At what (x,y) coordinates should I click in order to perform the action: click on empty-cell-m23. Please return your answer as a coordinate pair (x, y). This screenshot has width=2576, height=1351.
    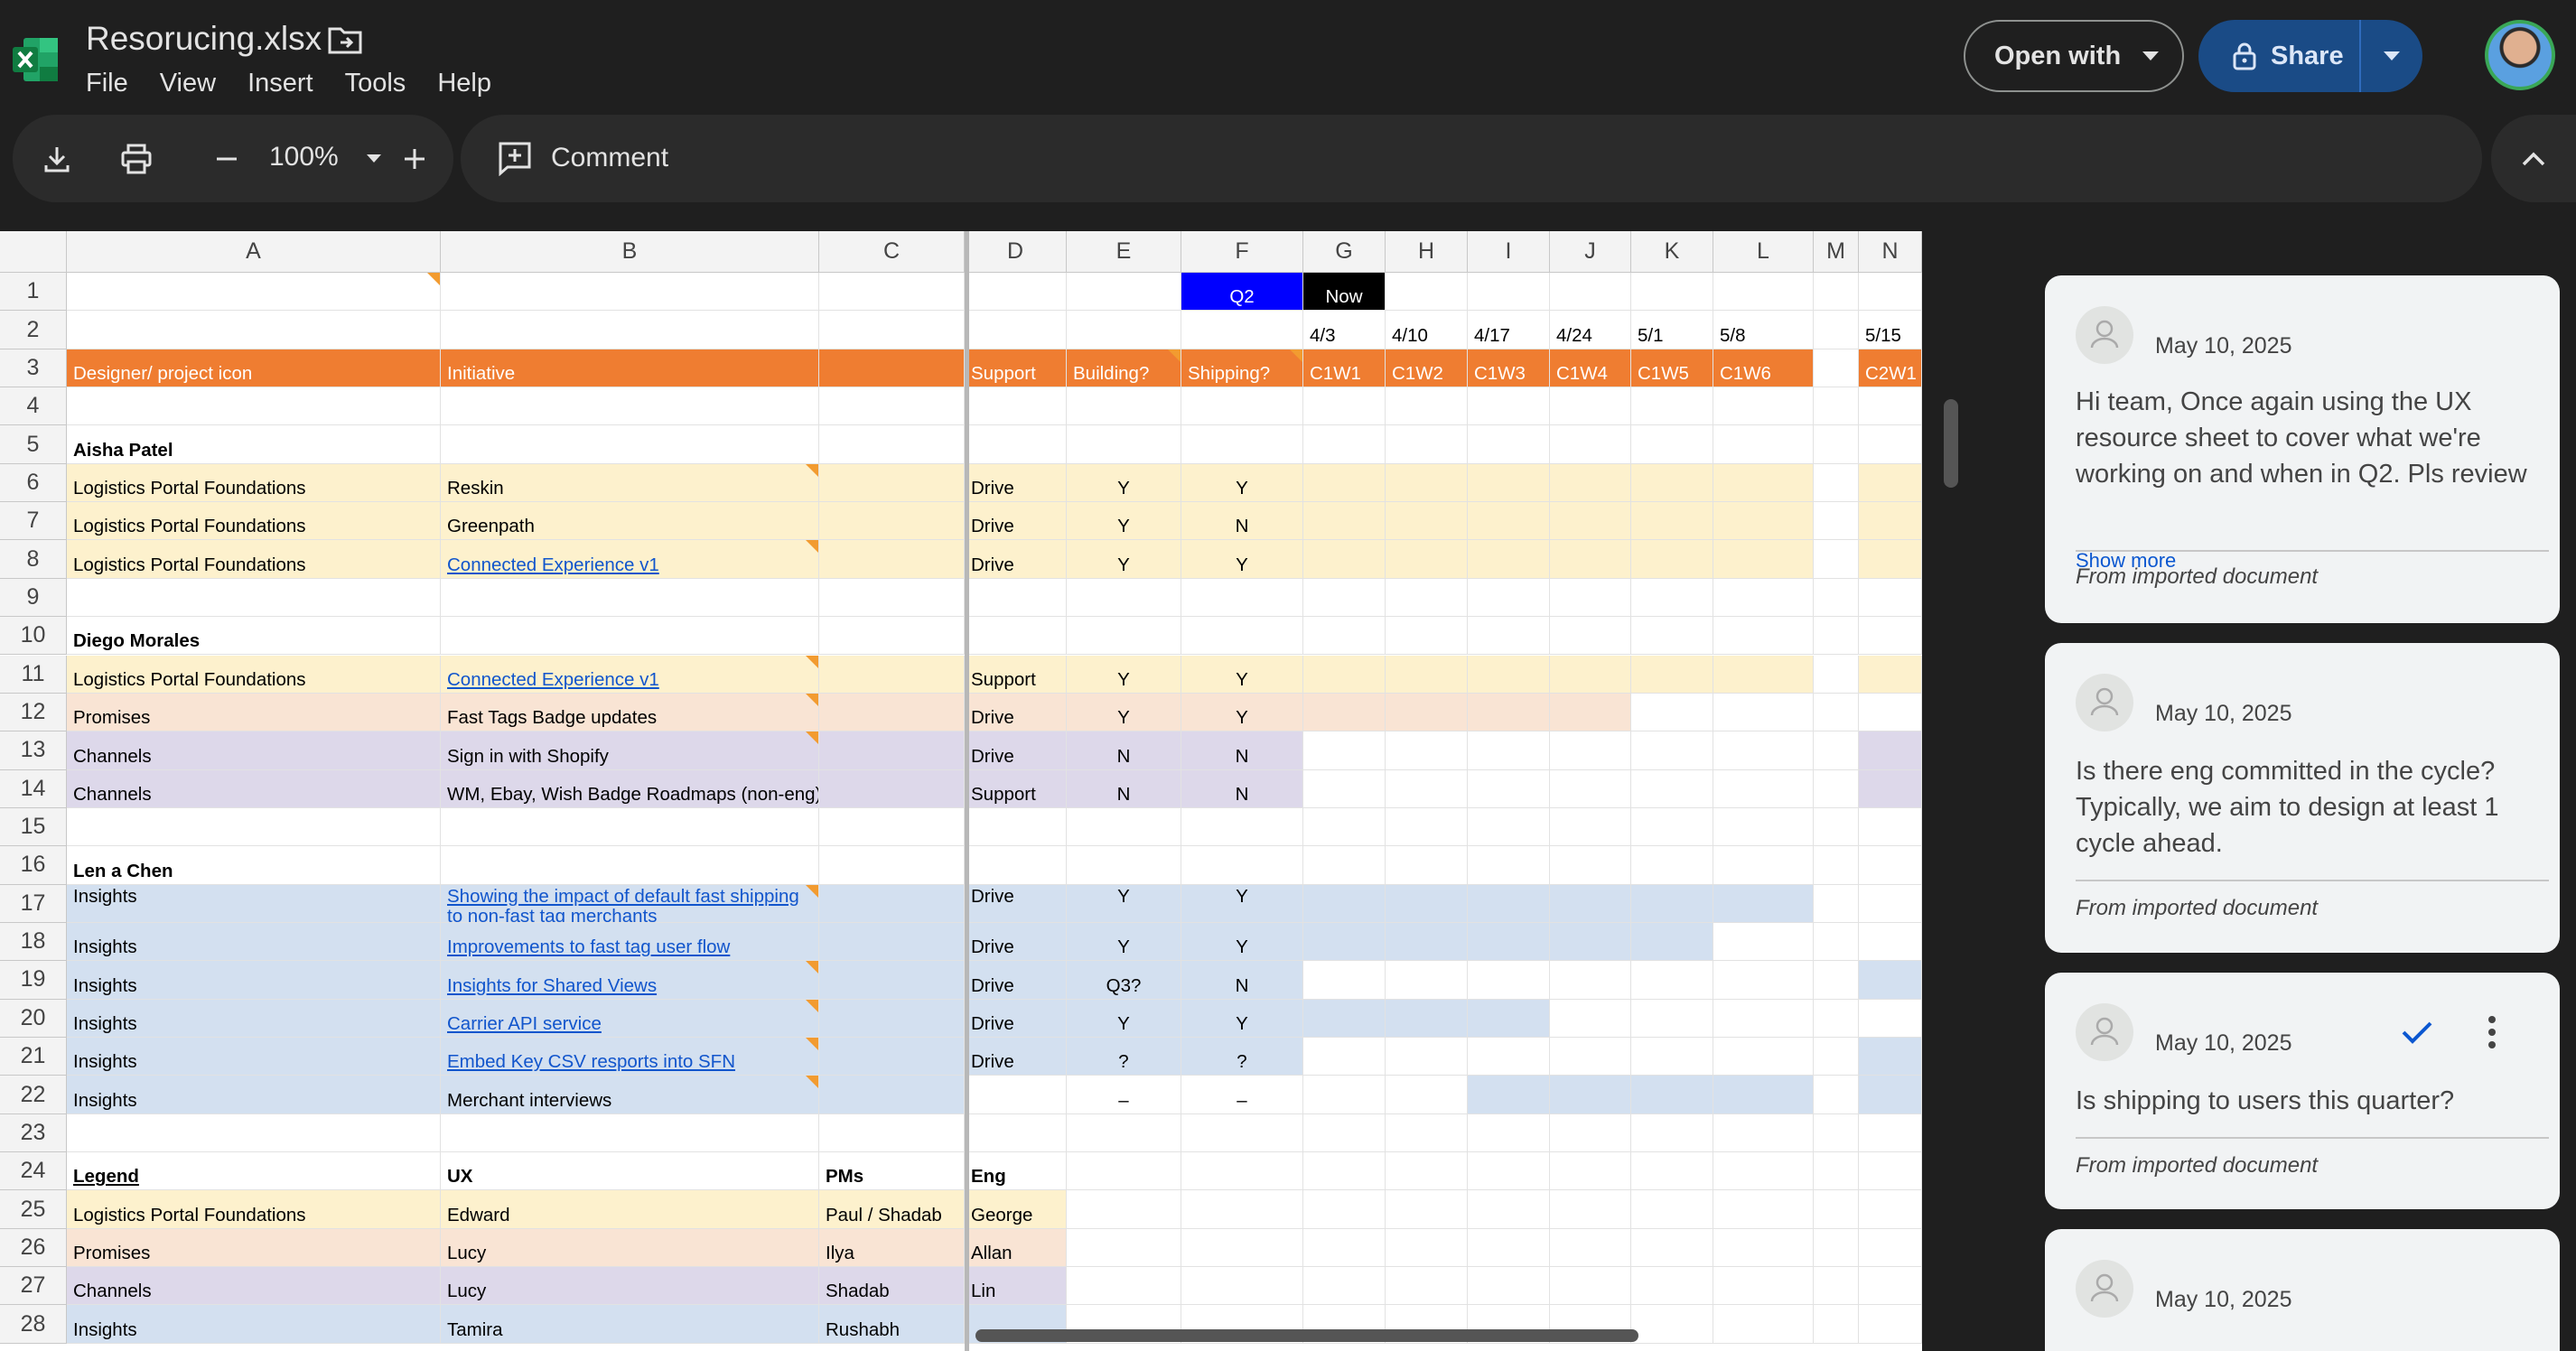
    Looking at the image, I should click on (1837, 1133).